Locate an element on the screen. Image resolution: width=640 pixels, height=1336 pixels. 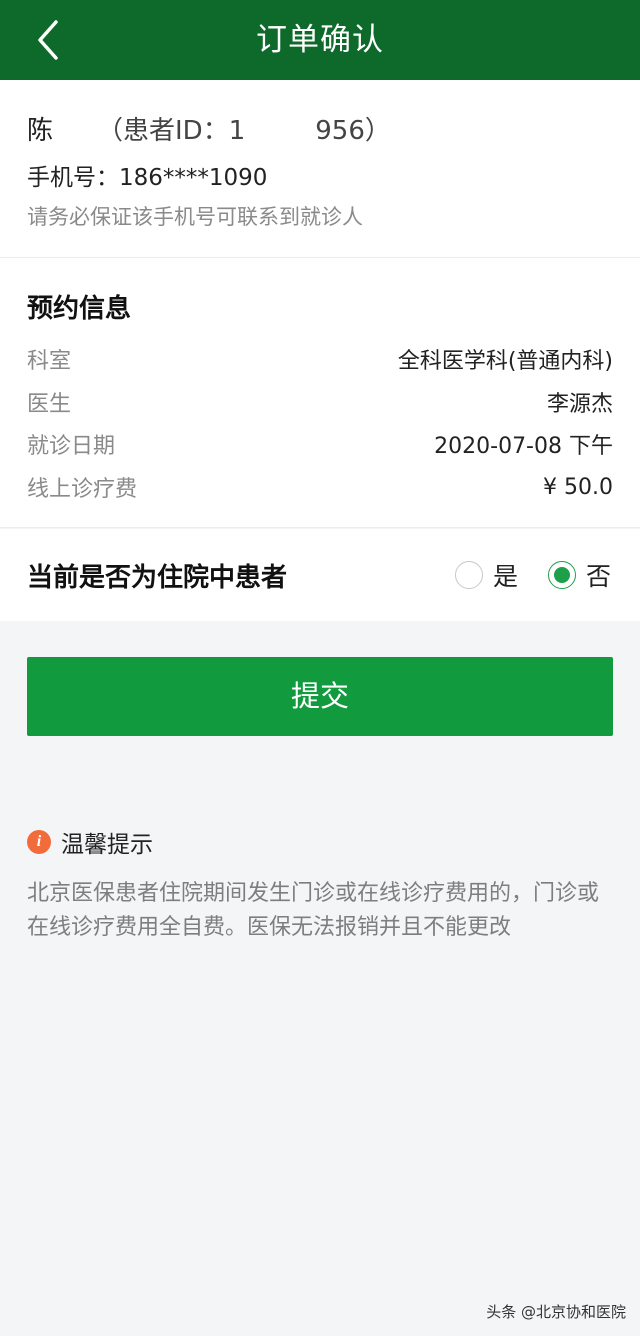
radio-option-no: 否 is located at coordinates (579, 575).